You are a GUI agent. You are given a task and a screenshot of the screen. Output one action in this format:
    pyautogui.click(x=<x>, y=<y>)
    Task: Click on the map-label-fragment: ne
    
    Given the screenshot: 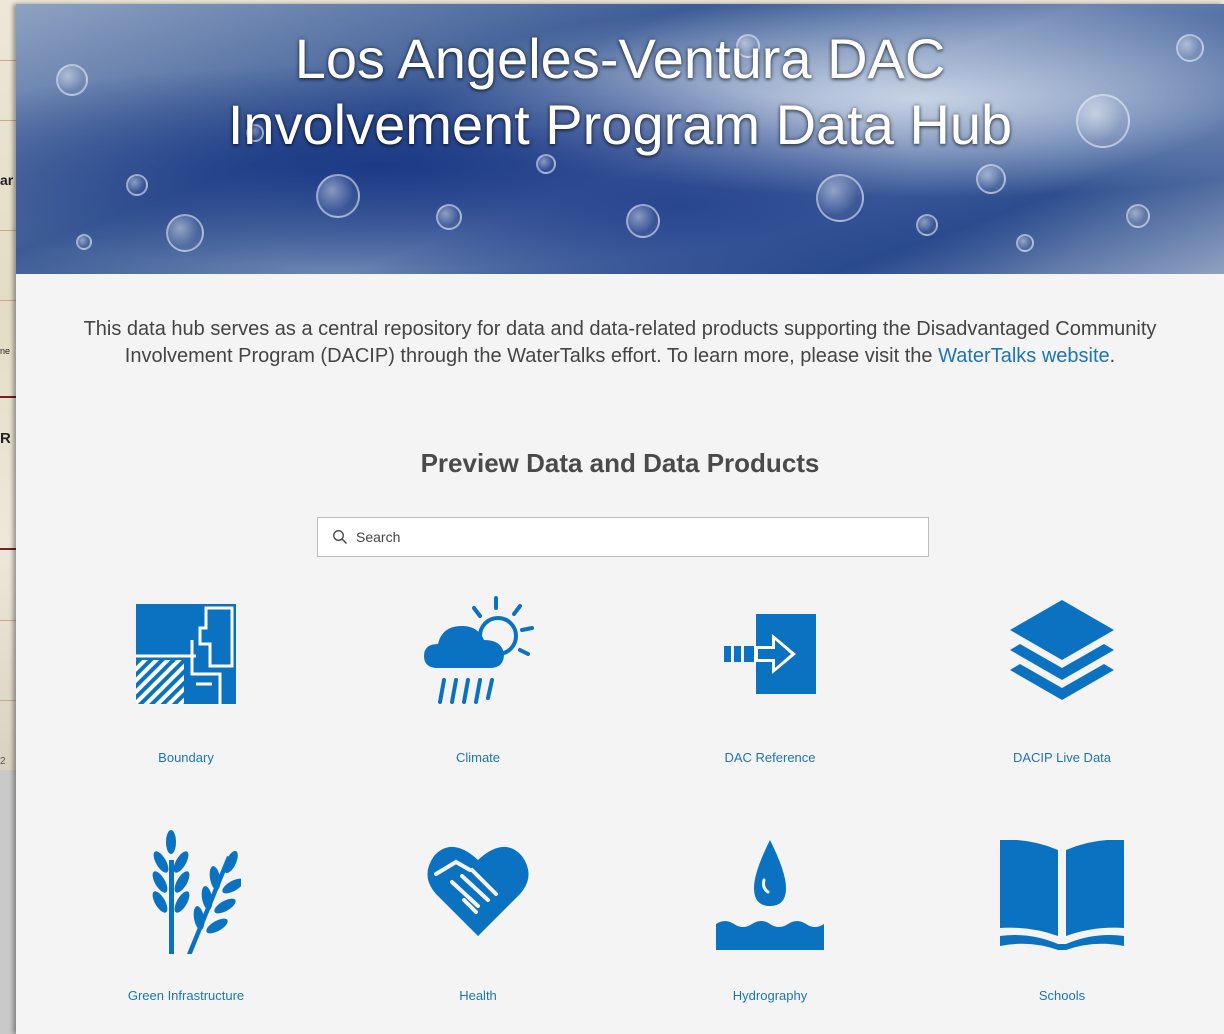 What is the action you would take?
    pyautogui.click(x=5, y=351)
    